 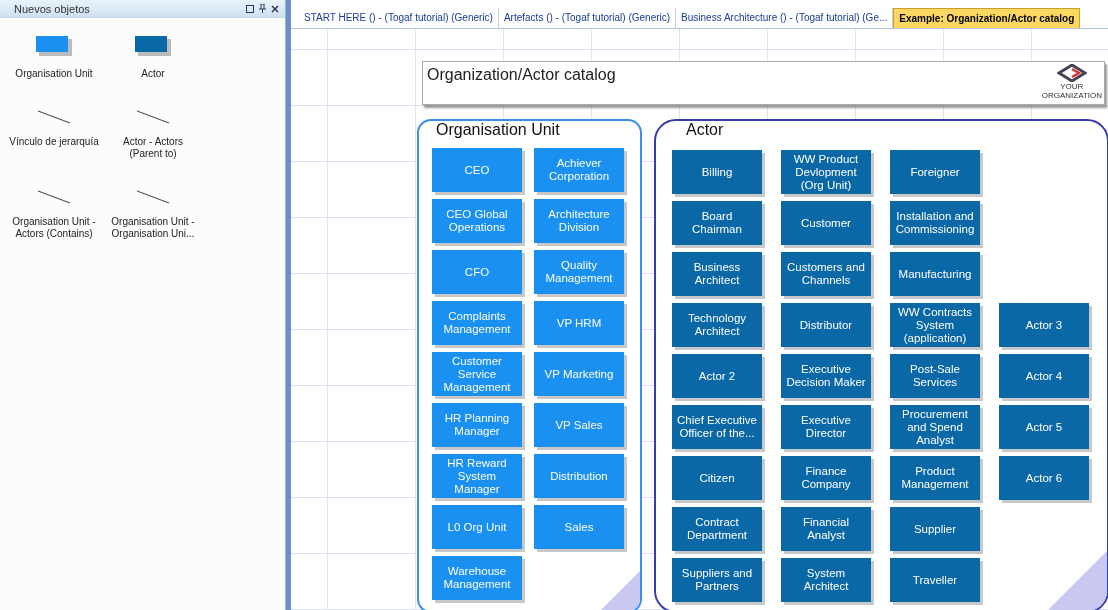 What do you see at coordinates (717, 274) in the screenshot?
I see `actor-node: Business Architect` at bounding box center [717, 274].